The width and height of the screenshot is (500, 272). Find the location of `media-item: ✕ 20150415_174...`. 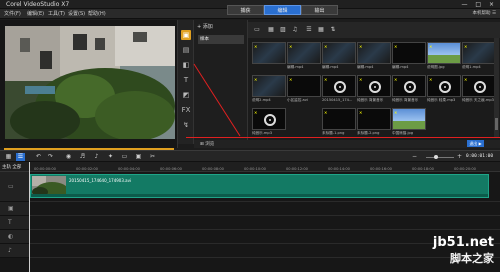

media-item: ✕ 20150415_174... is located at coordinates (339, 90).